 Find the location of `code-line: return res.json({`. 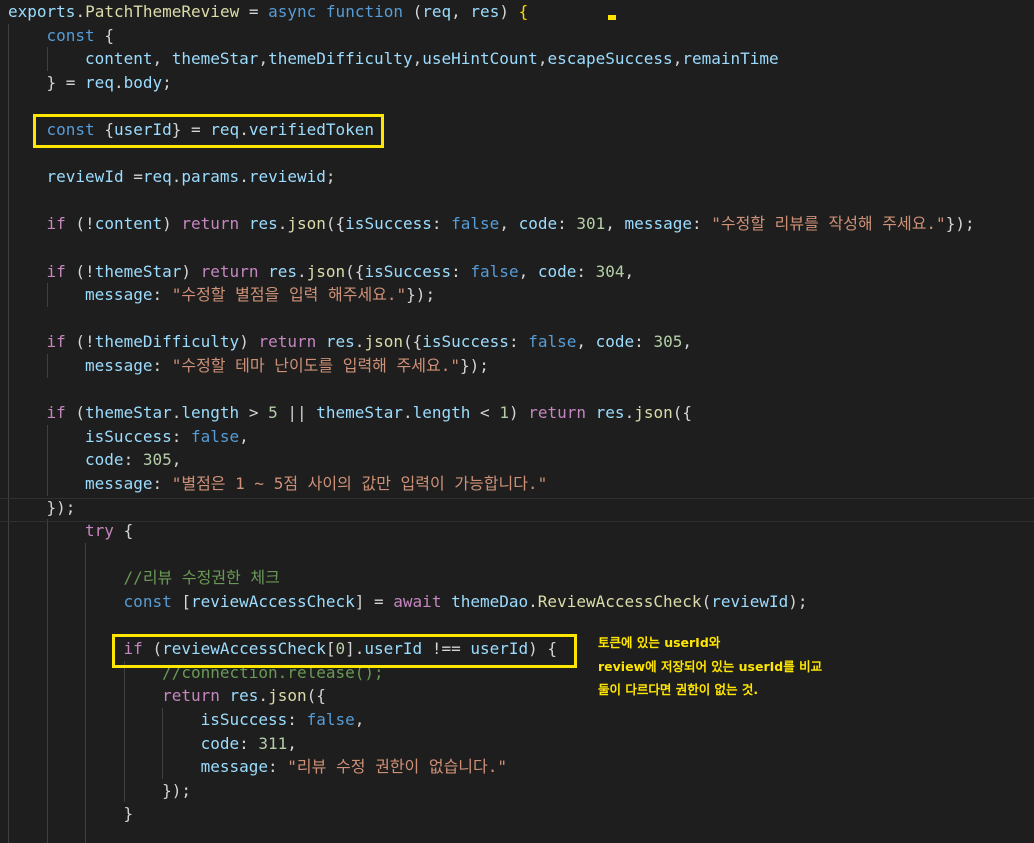

code-line: return res.json({ is located at coordinates (244, 696).